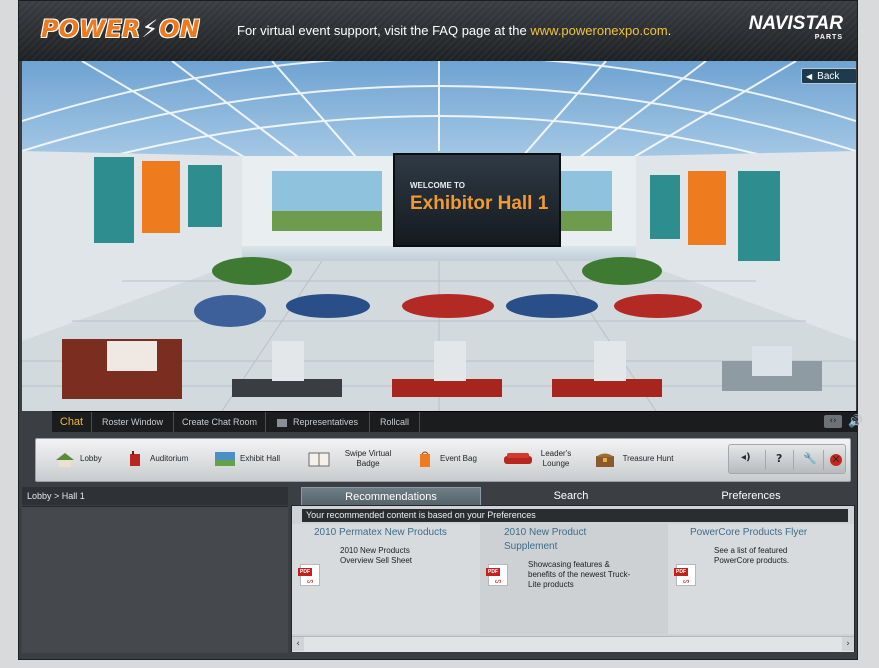 This screenshot has height=668, width=879. I want to click on audio-icon: ◂), so click(746, 457).